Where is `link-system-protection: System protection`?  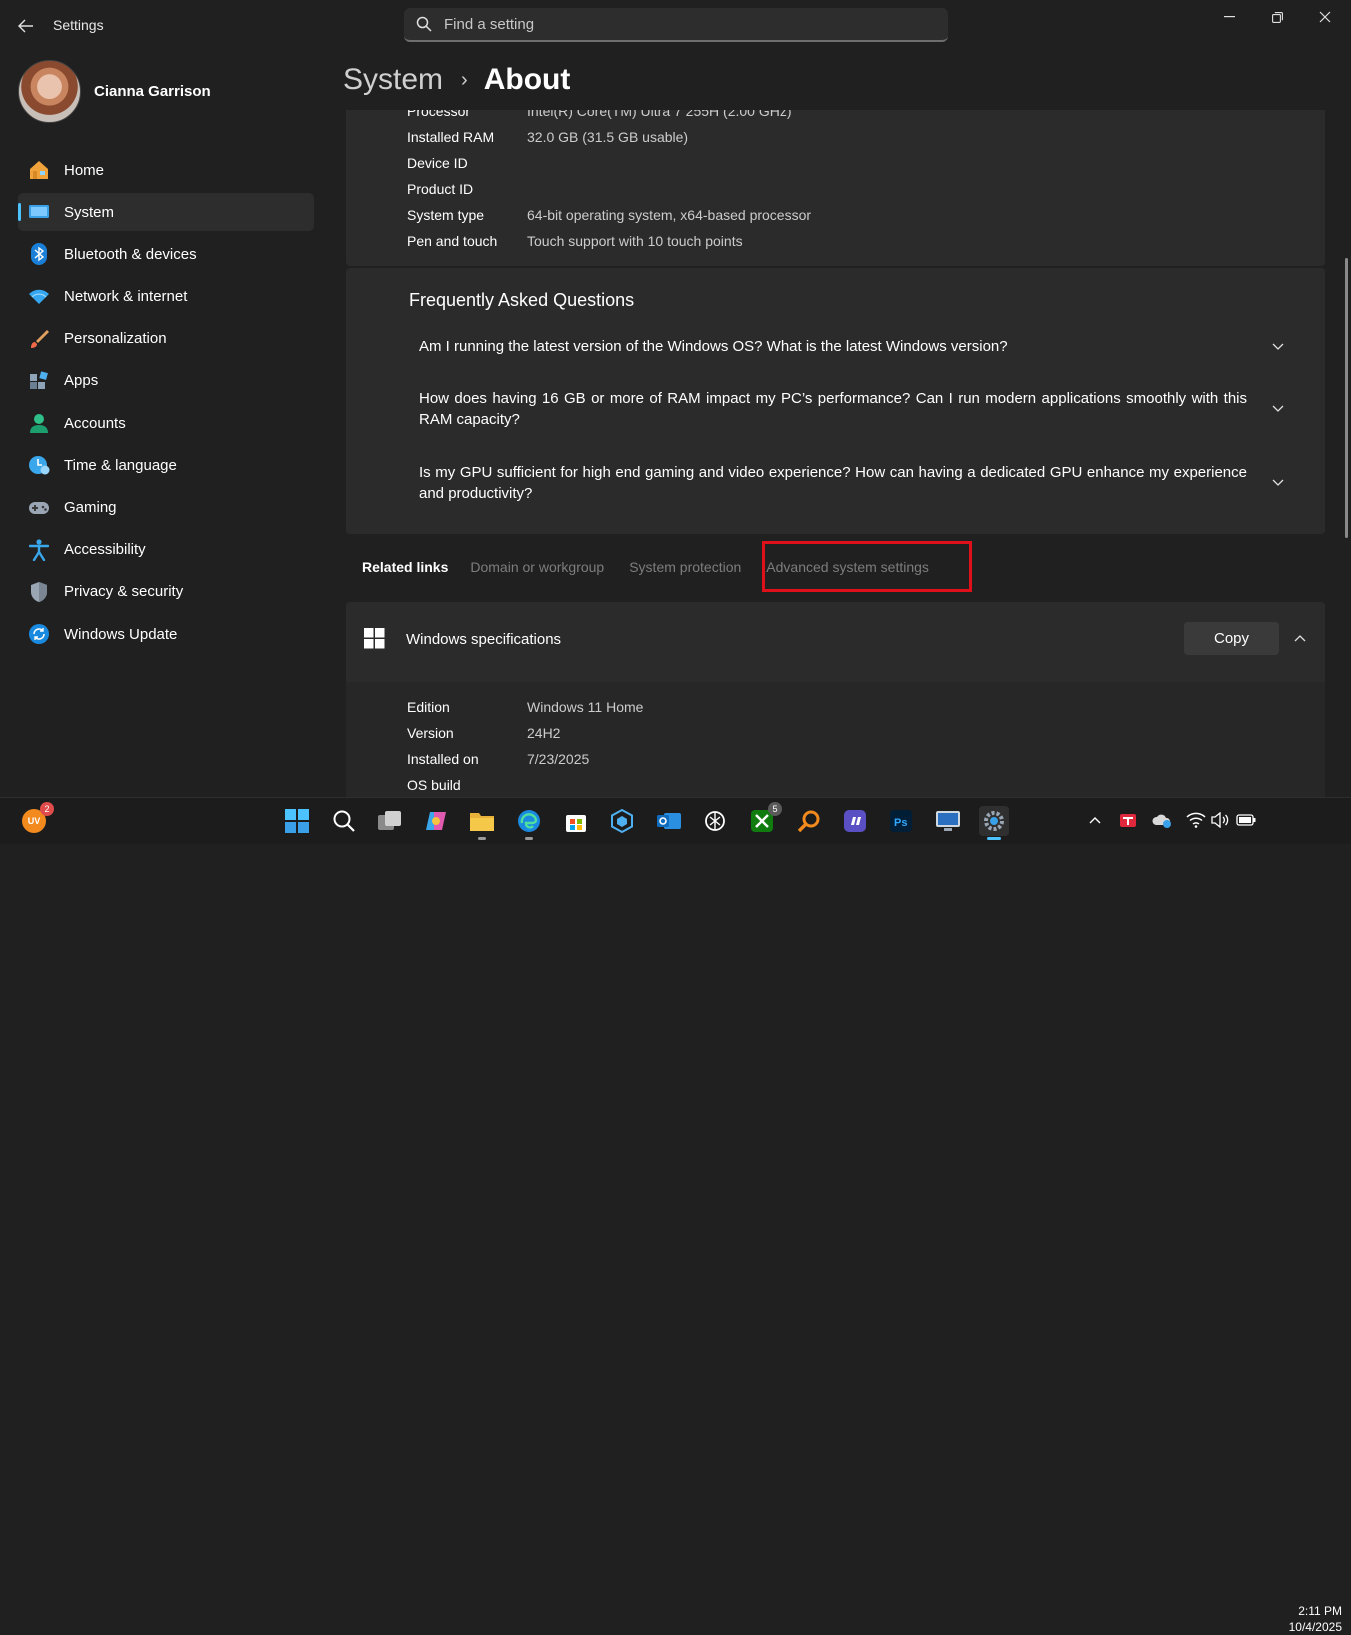
link-system-protection: System protection is located at coordinates (685, 567).